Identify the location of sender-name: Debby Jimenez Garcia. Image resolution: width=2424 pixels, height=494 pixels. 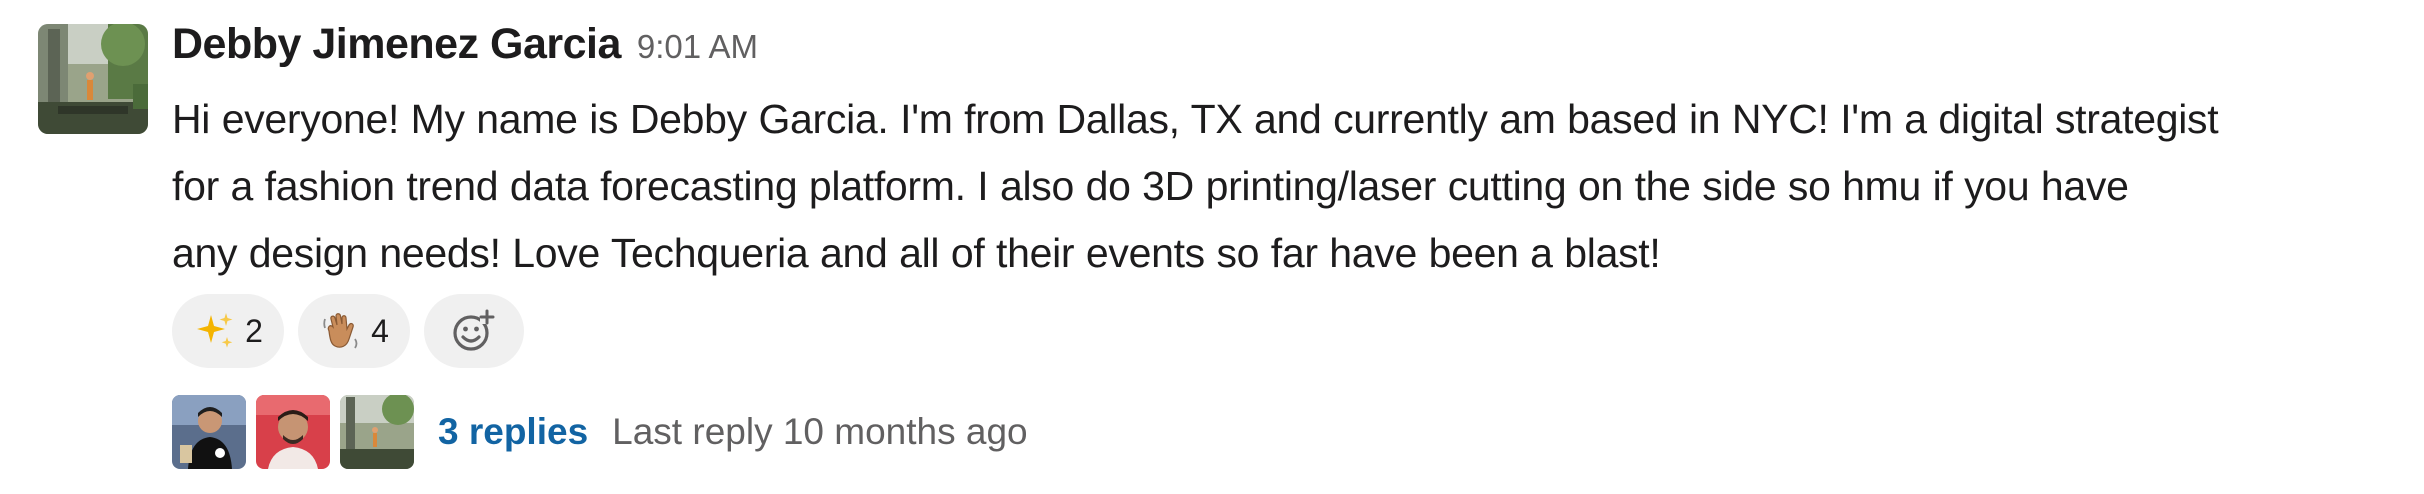
(396, 44).